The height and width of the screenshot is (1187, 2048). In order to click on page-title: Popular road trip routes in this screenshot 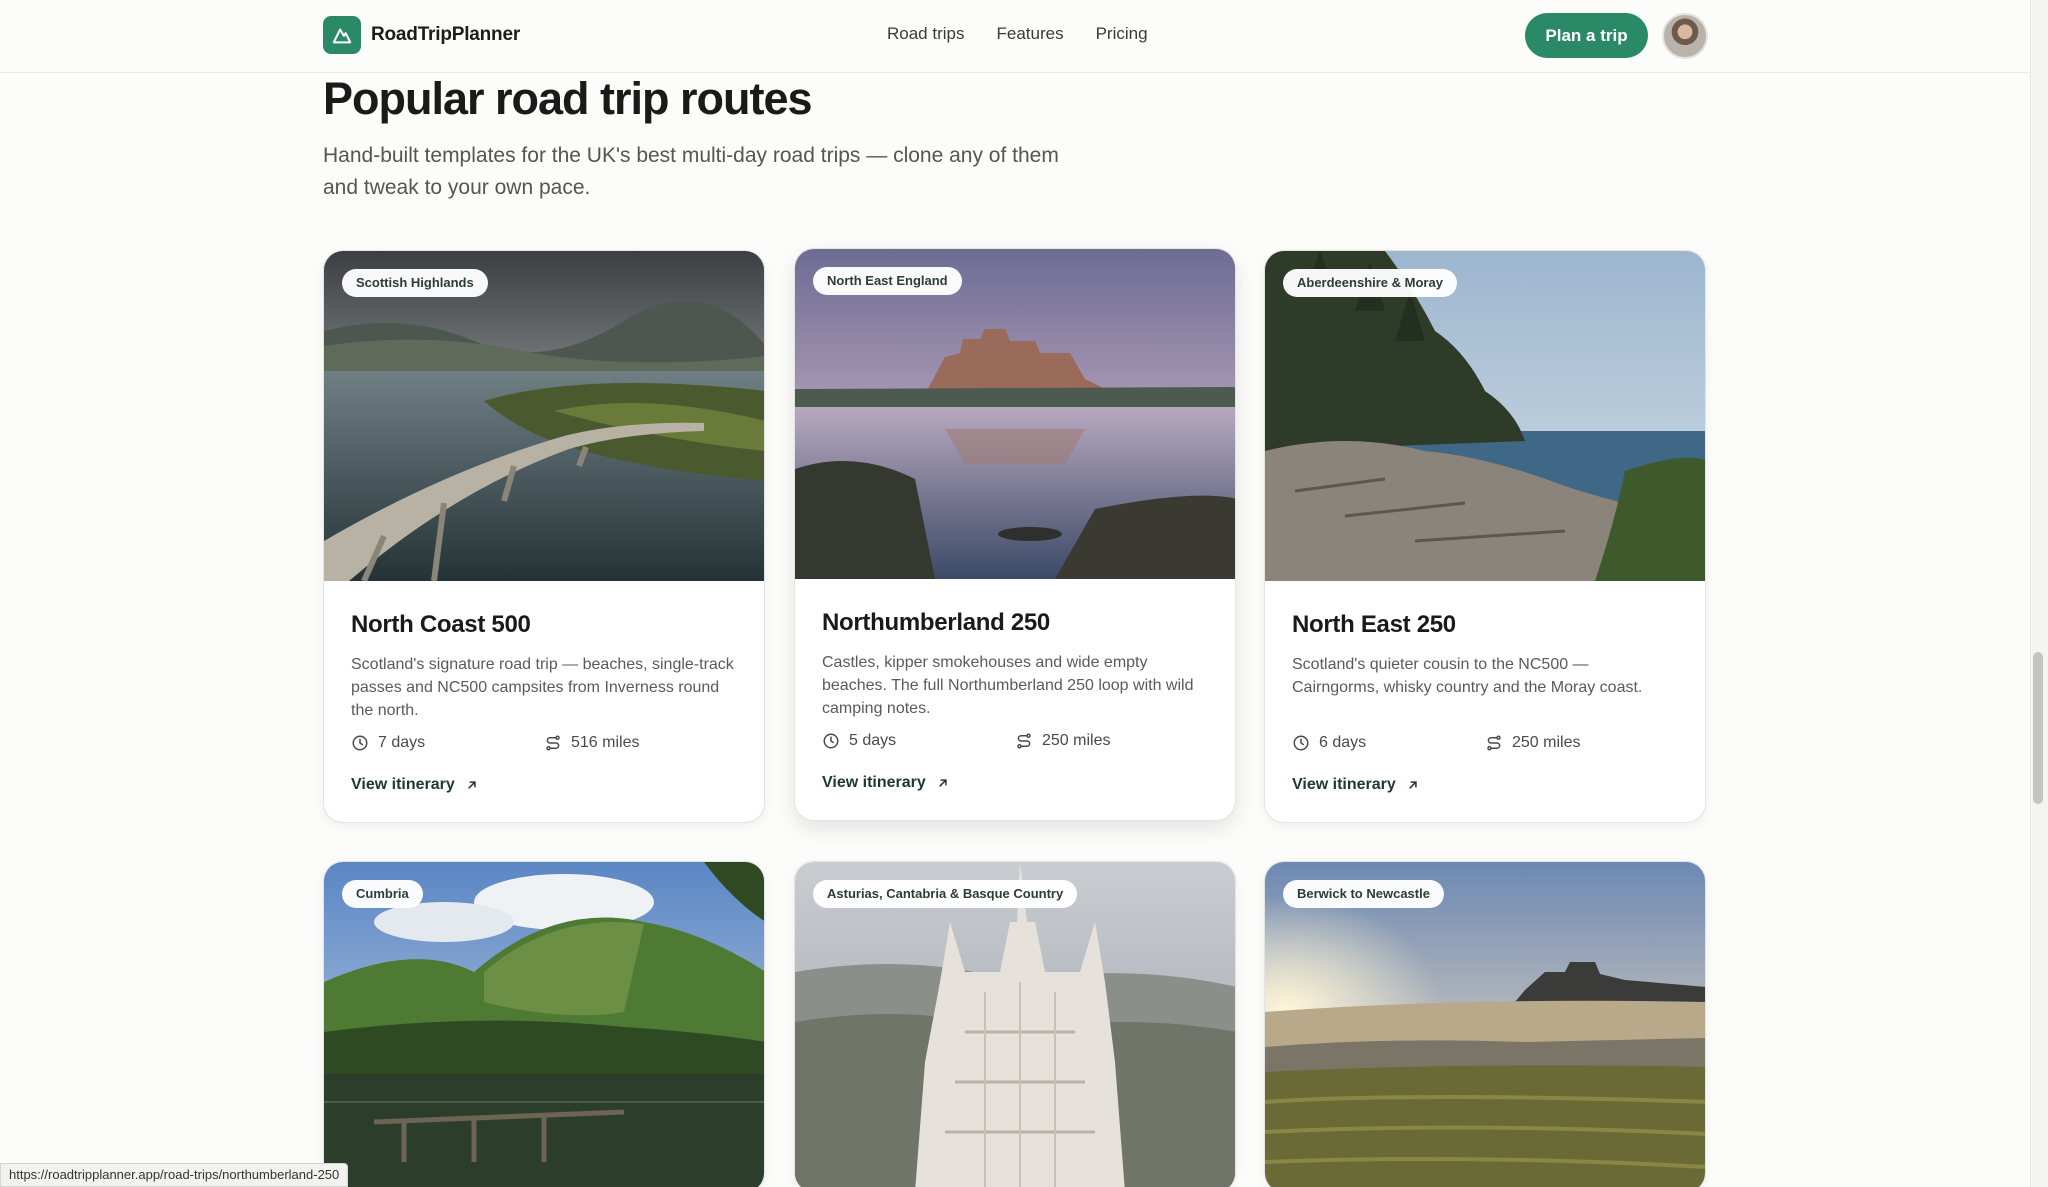, I will do `click(568, 98)`.